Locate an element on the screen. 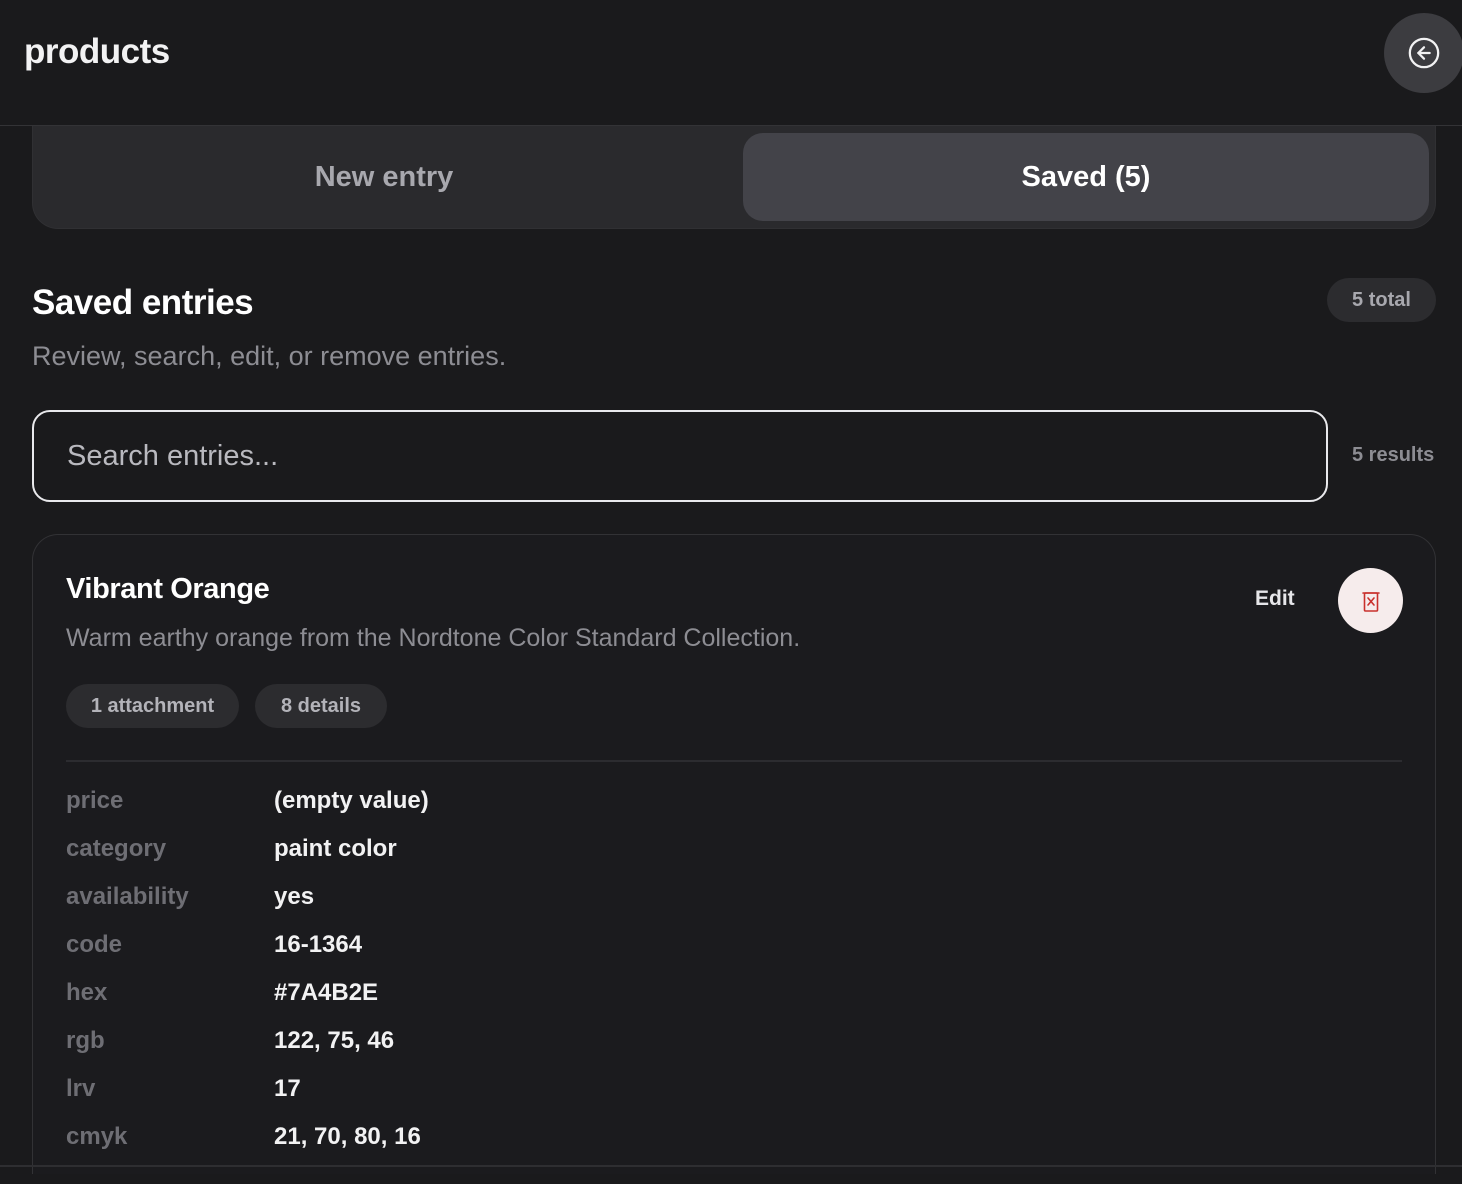 Image resolution: width=1462 pixels, height=1184 pixels. bottom-divider is located at coordinates (731, 1166).